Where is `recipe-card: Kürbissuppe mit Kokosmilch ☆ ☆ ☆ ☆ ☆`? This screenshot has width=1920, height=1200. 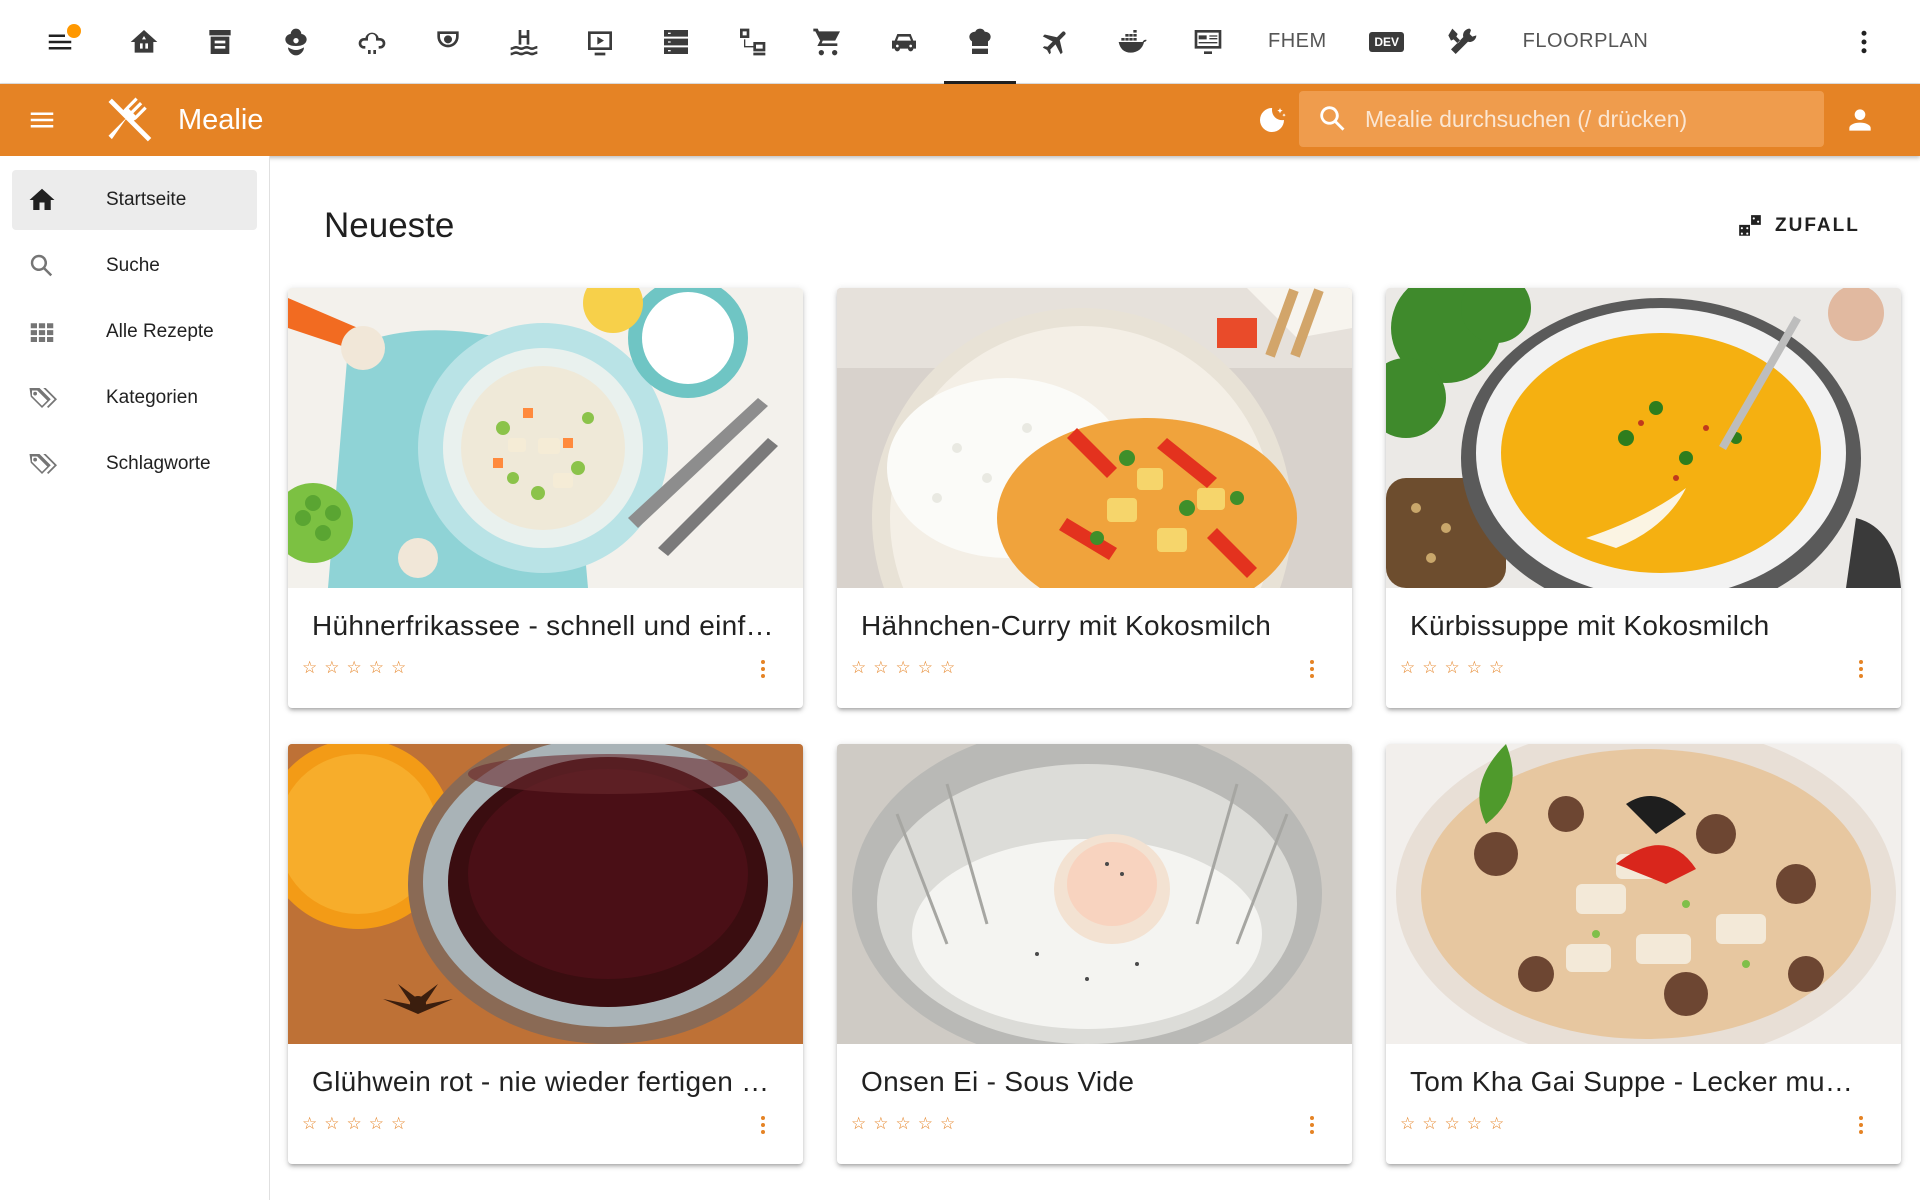 recipe-card: Kürbissuppe mit Kokosmilch ☆ ☆ ☆ ☆ ☆ is located at coordinates (1643, 498).